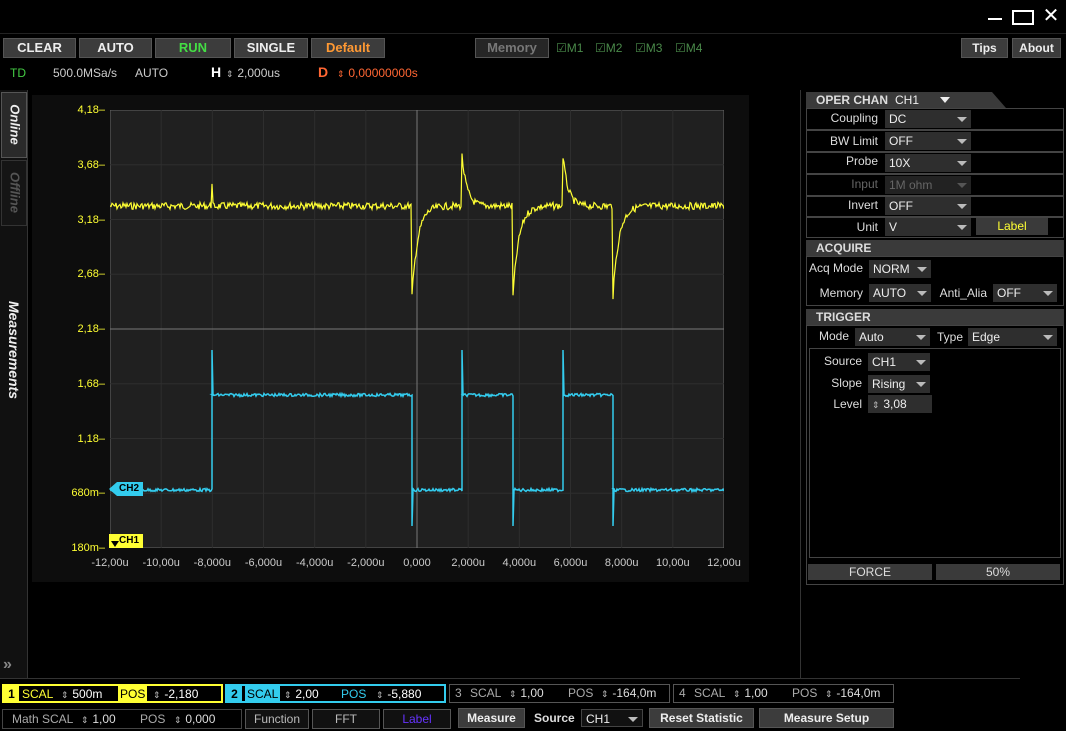  I want to click on math-pos-spinner: ⇕ 0,000, so click(194, 719).